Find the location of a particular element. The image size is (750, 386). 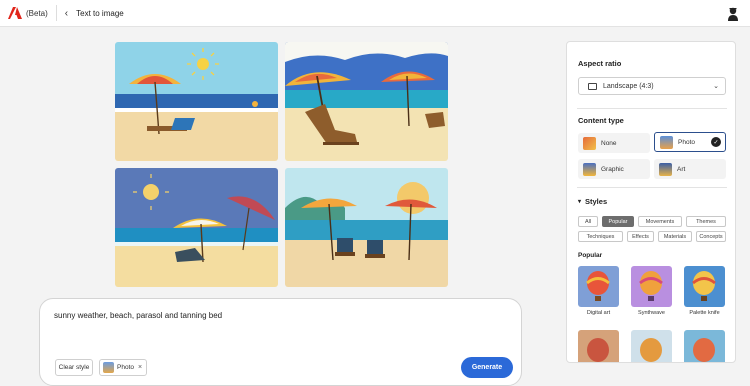

photo-chip-label: Photo is located at coordinates (125, 367).